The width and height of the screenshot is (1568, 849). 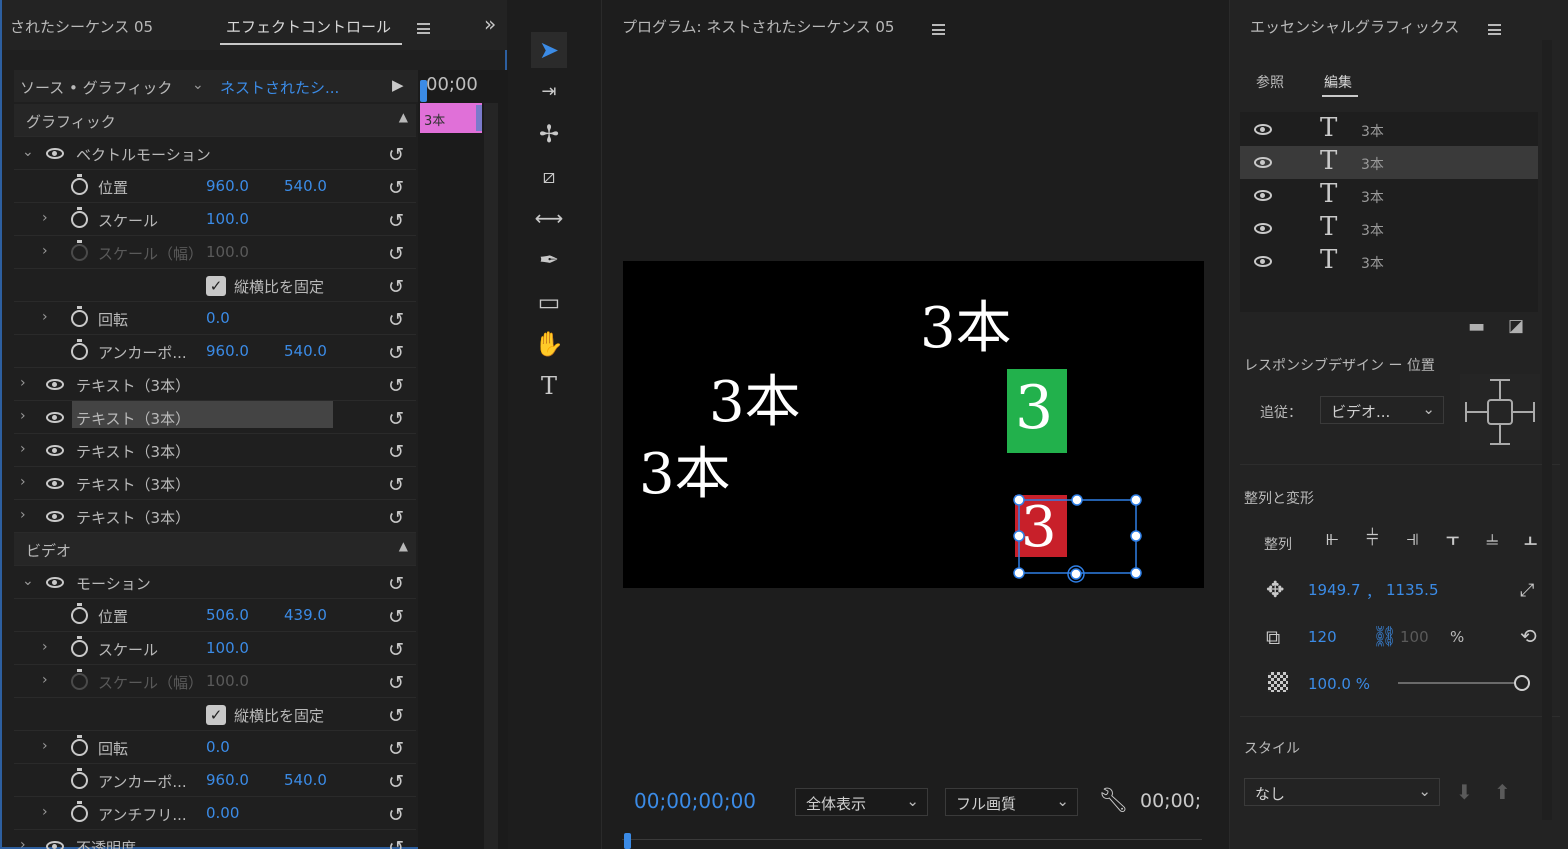 What do you see at coordinates (1077, 539) in the screenshot?
I see `selection-bounding-box` at bounding box center [1077, 539].